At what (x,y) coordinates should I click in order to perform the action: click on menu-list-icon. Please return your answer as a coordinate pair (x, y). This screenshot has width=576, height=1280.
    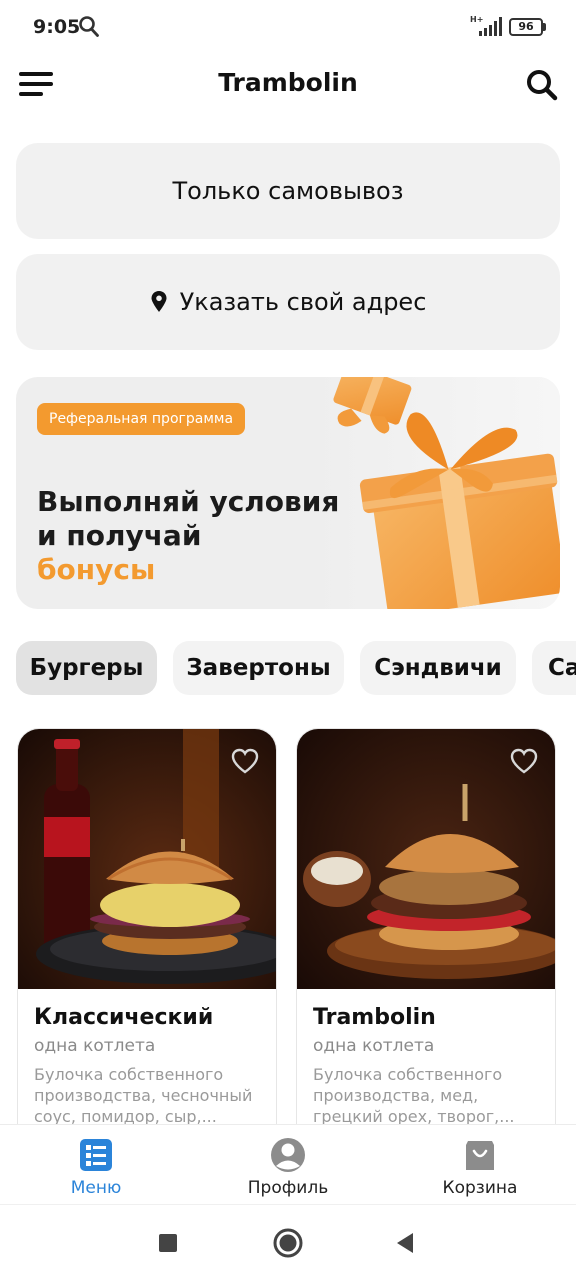
    Looking at the image, I should click on (96, 1155).